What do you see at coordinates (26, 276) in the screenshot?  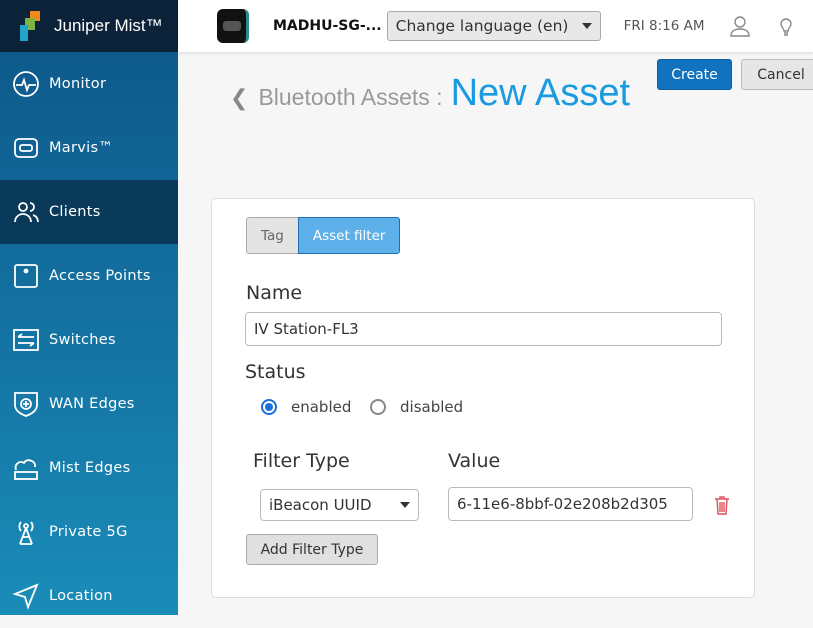 I see `access-point-icon` at bounding box center [26, 276].